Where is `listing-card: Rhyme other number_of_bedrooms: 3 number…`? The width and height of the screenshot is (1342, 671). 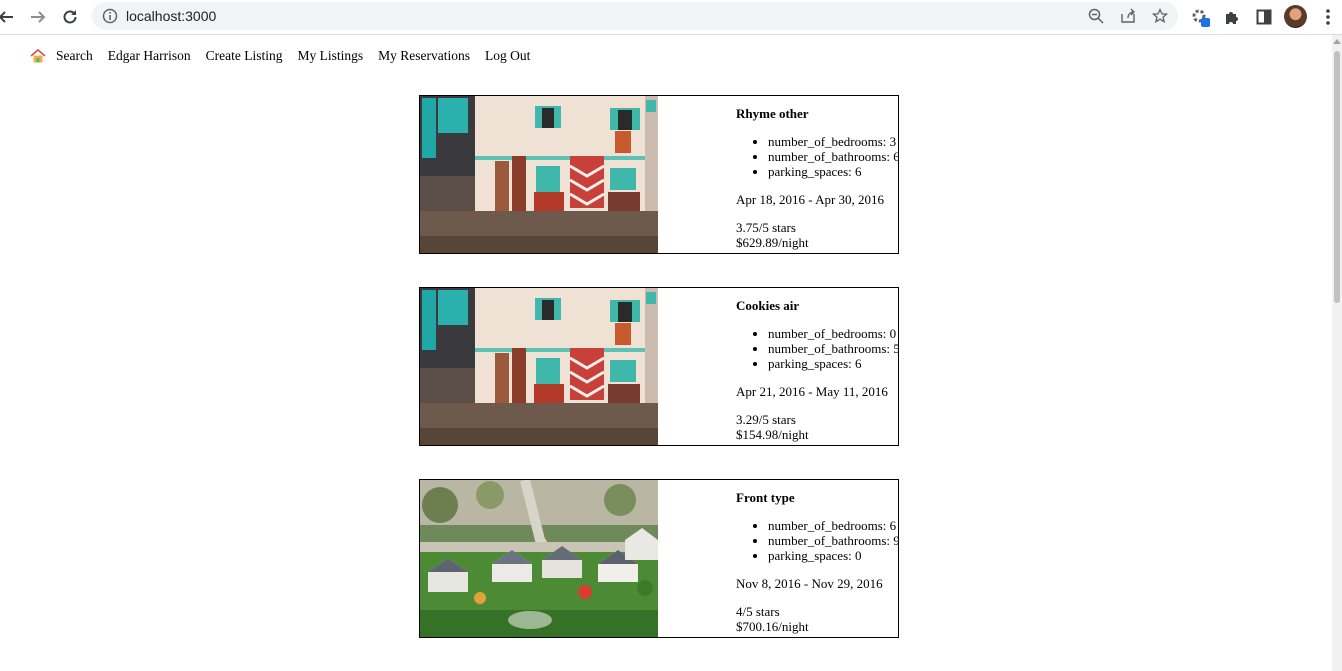 listing-card: Rhyme other number_of_bedrooms: 3 number… is located at coordinates (659, 174).